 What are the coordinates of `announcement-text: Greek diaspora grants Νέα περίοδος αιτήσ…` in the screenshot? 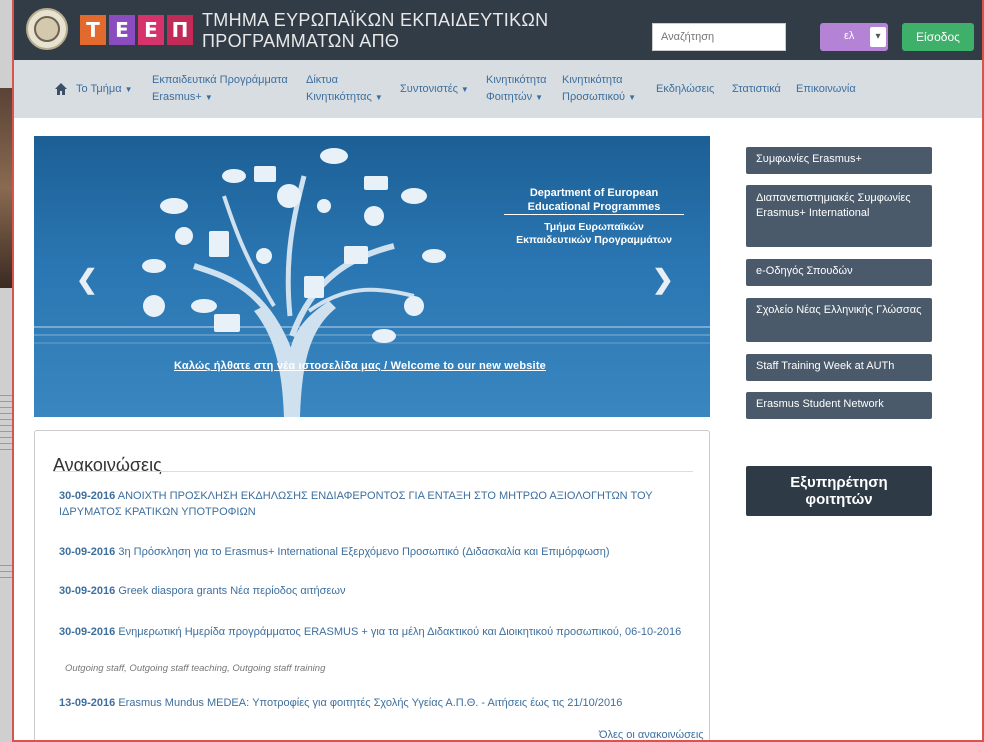 It's located at (232, 591).